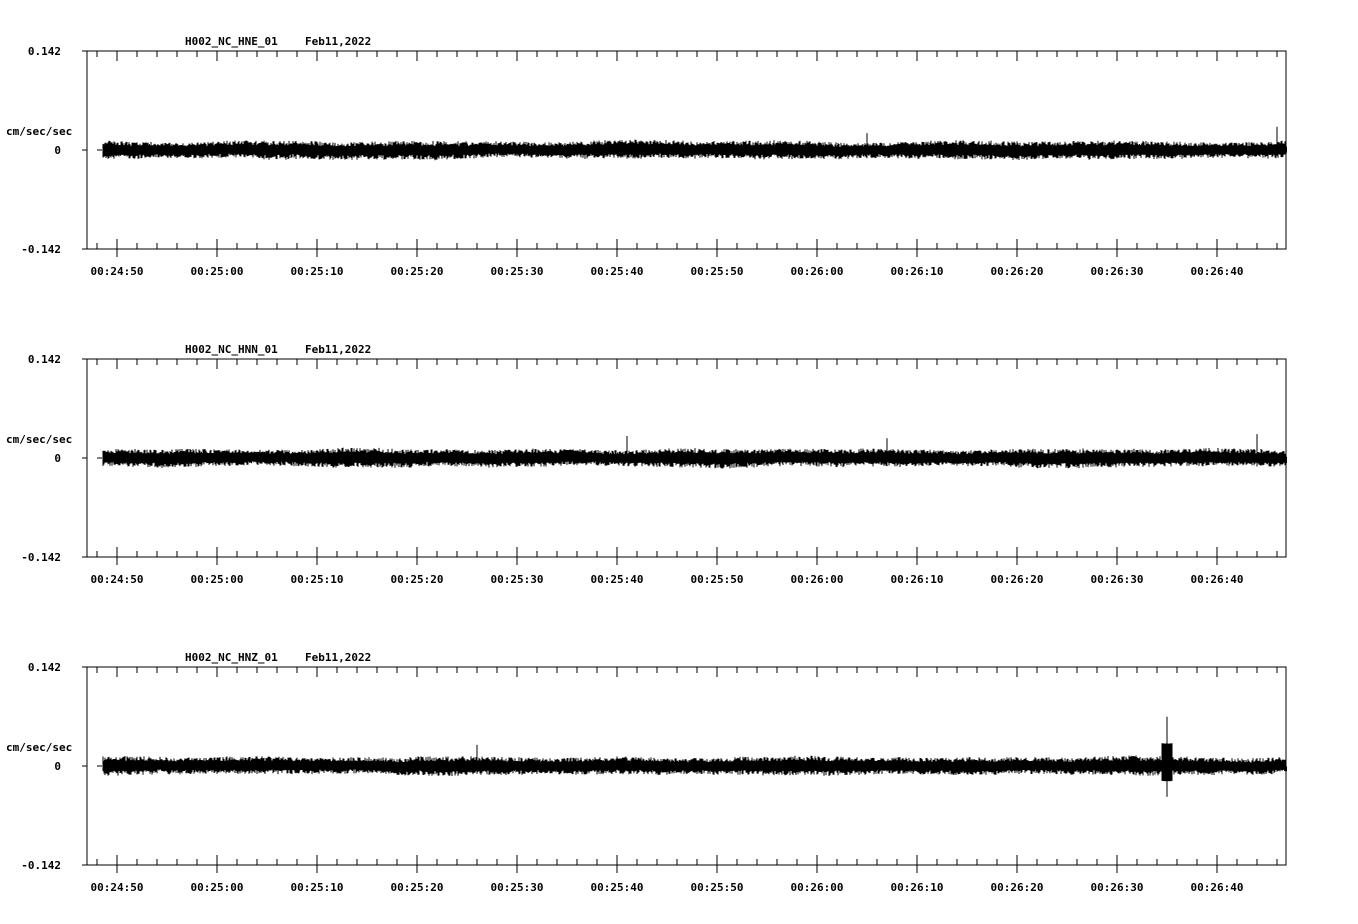 The width and height of the screenshot is (1358, 924). What do you see at coordinates (231, 349) in the screenshot?
I see `channel-title: H002_NC_HNN_01` at bounding box center [231, 349].